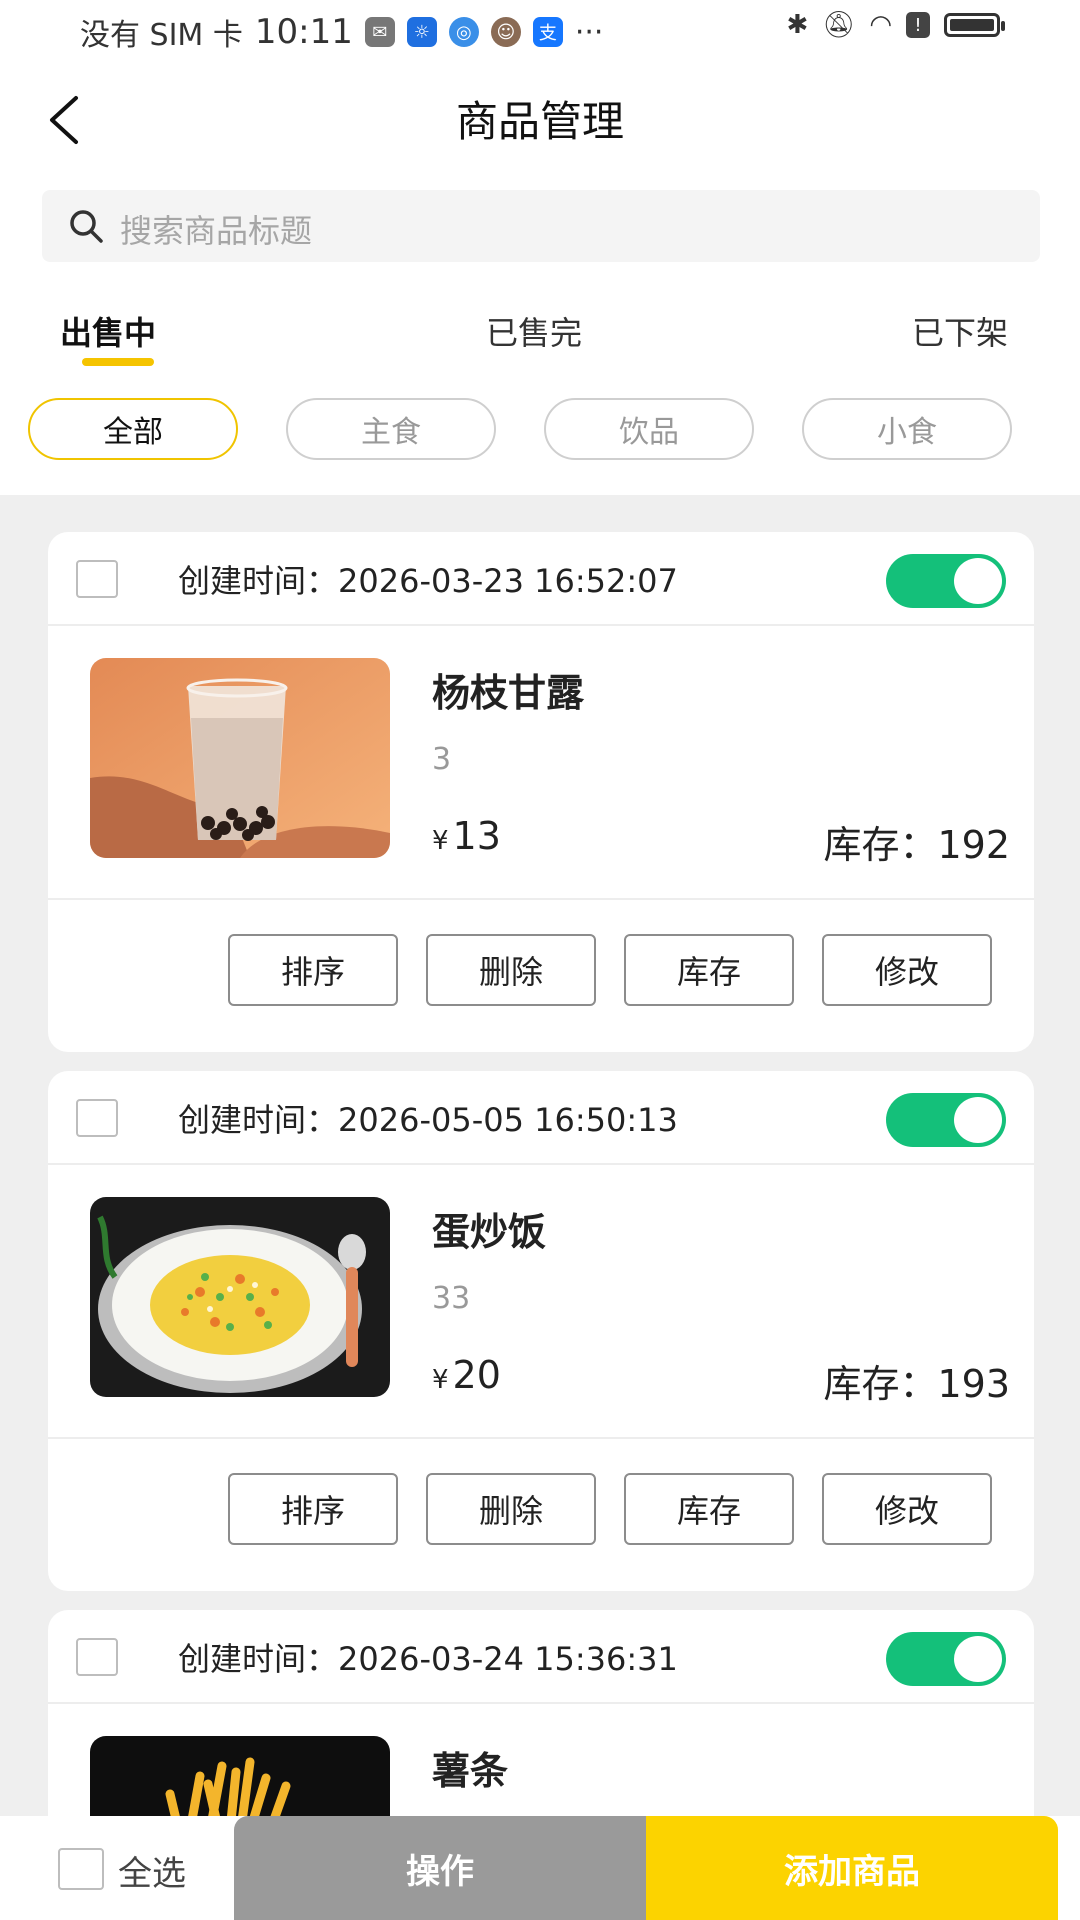 This screenshot has height=1920, width=1080. What do you see at coordinates (421, 32) in the screenshot?
I see `bulb-app-icon: ☼` at bounding box center [421, 32].